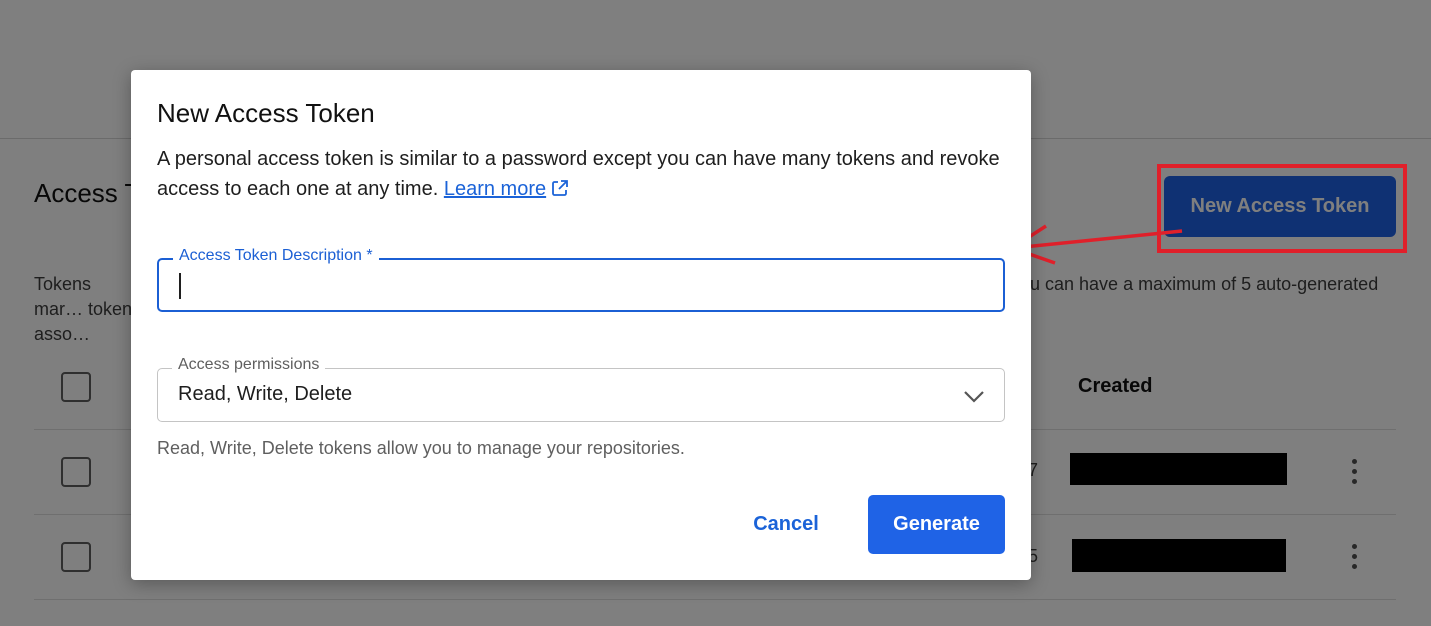  Describe the element at coordinates (495, 189) in the screenshot. I see `learn-more-label: Learn more` at that location.